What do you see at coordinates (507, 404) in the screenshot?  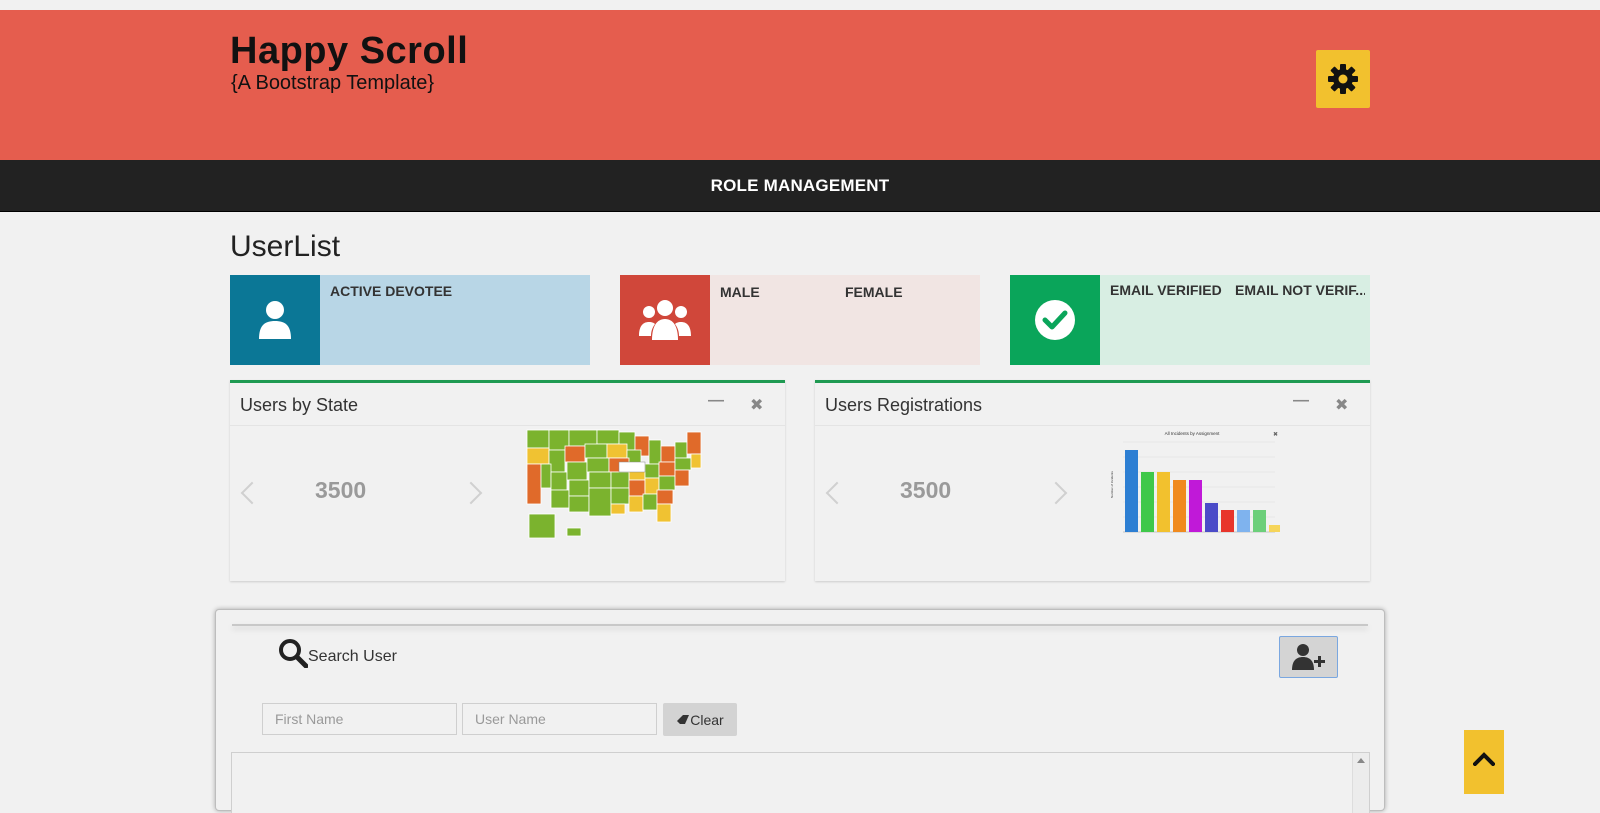 I see `panel-header: Users by State — ✖` at bounding box center [507, 404].